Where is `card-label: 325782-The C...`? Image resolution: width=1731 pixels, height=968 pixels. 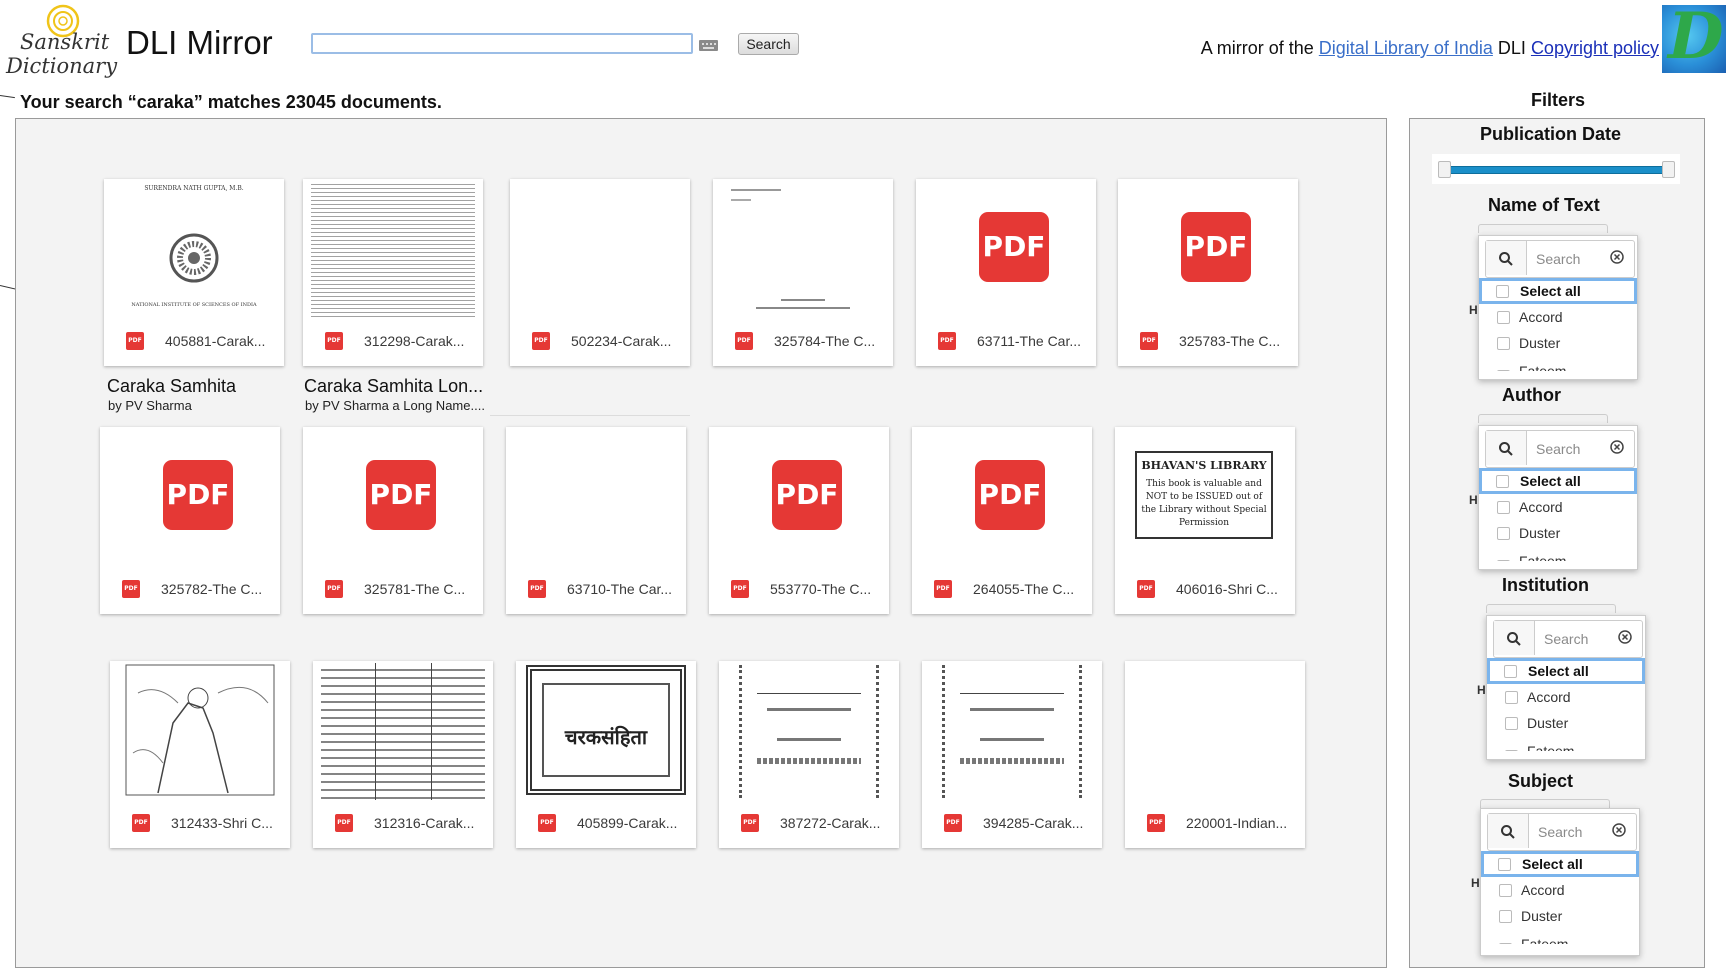
card-label: 325782-The C... is located at coordinates (219, 589).